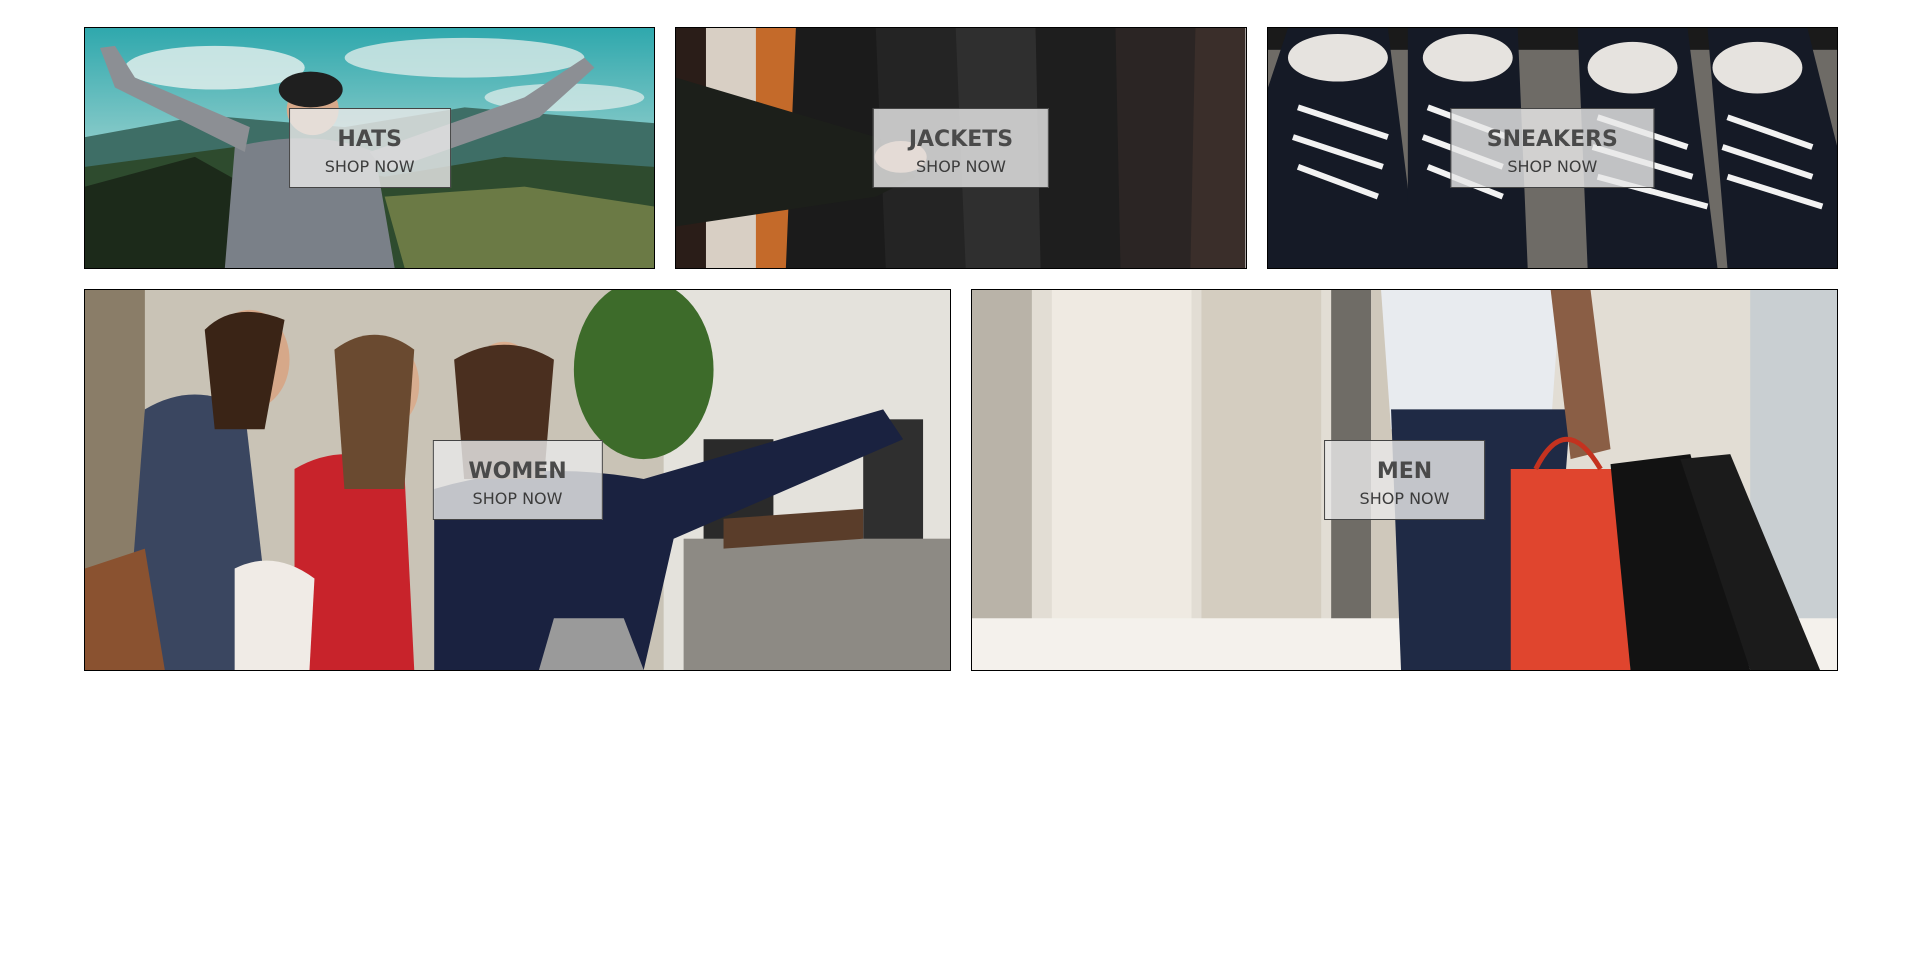 This screenshot has height=966, width=1919. I want to click on hats-shop-now-link: SHOP NOW, so click(370, 167).